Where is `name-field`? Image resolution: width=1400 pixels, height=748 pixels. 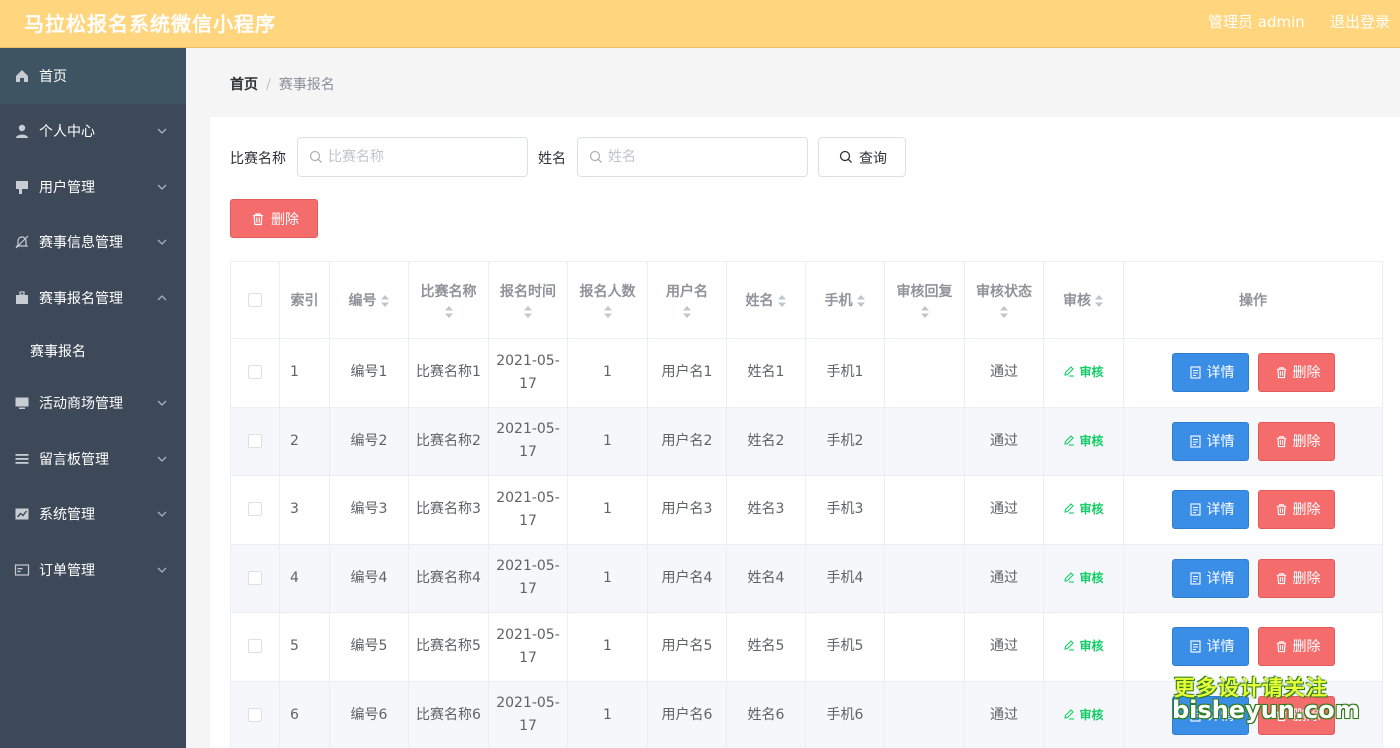 name-field is located at coordinates (692, 157).